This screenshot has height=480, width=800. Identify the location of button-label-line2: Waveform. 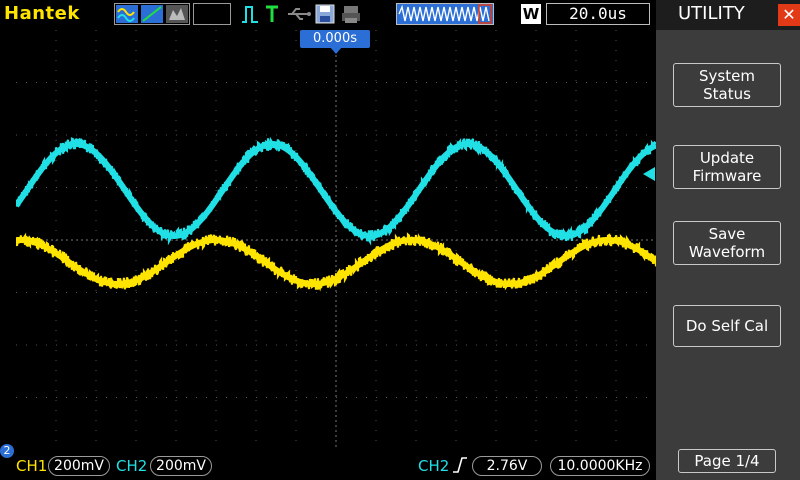
(727, 252).